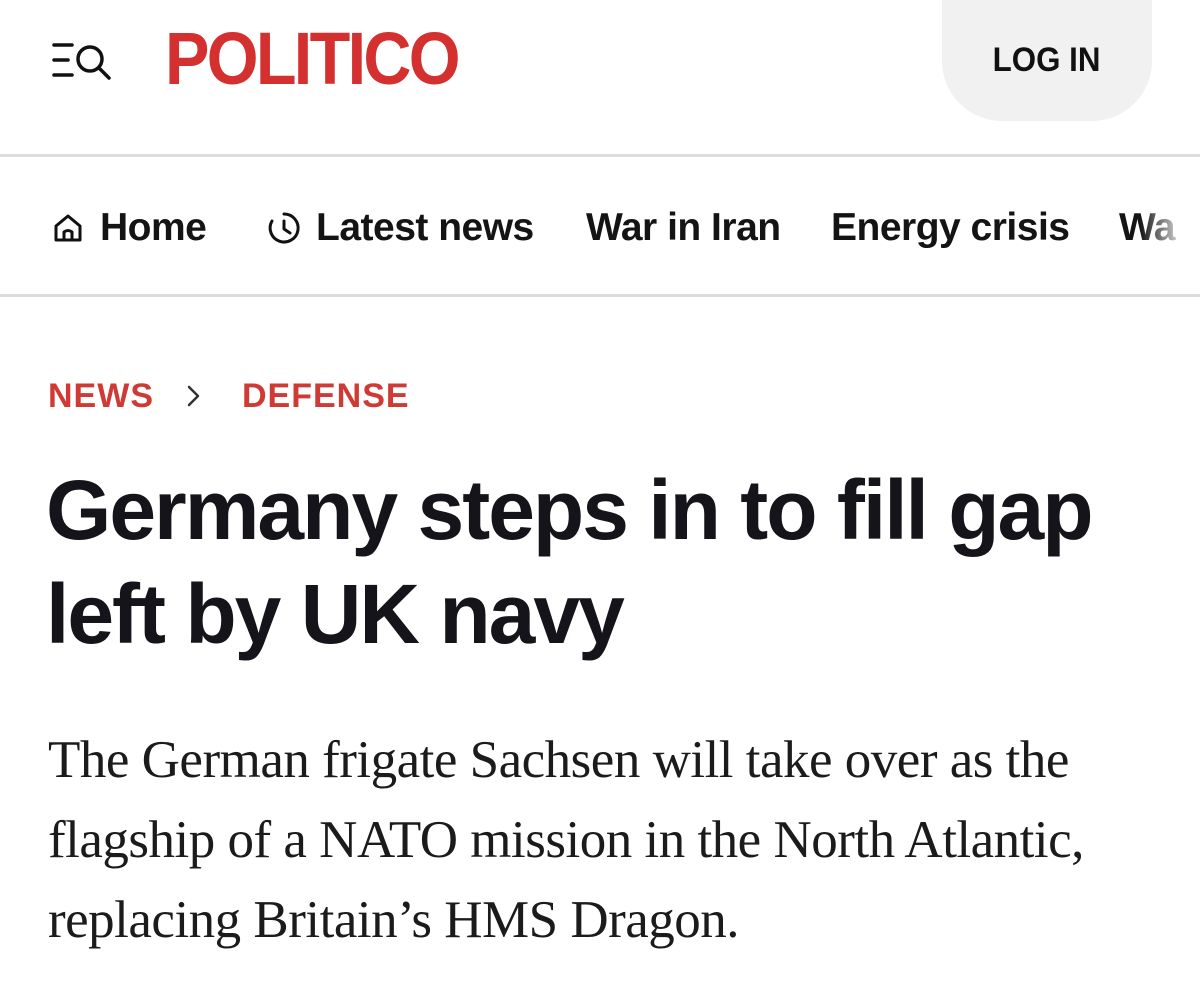 This screenshot has width=1200, height=993. I want to click on nav-divider, so click(600, 295).